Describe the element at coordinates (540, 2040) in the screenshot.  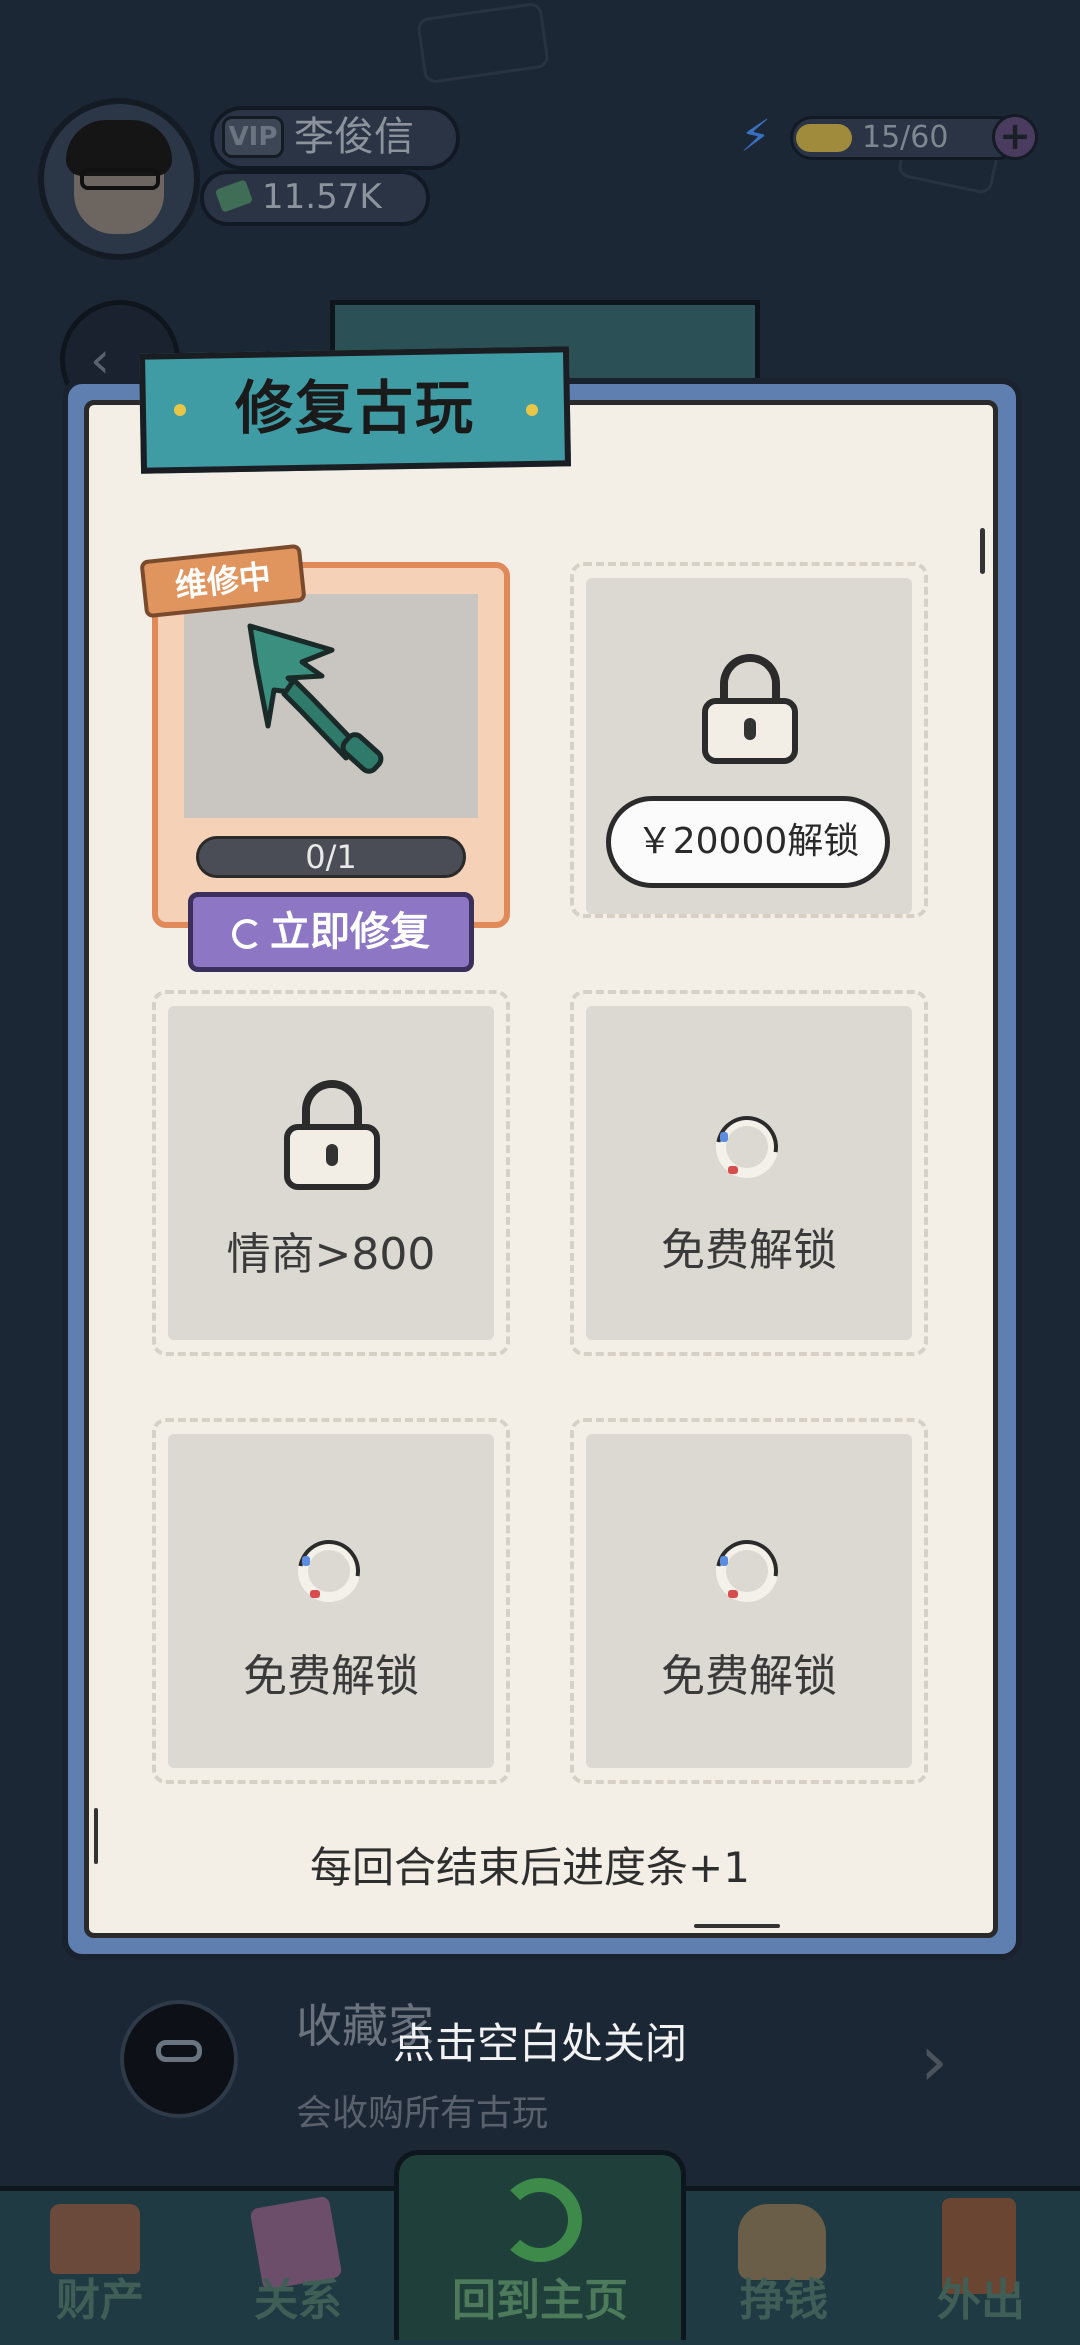
I see `close-hint: 点击空白处关闭` at that location.